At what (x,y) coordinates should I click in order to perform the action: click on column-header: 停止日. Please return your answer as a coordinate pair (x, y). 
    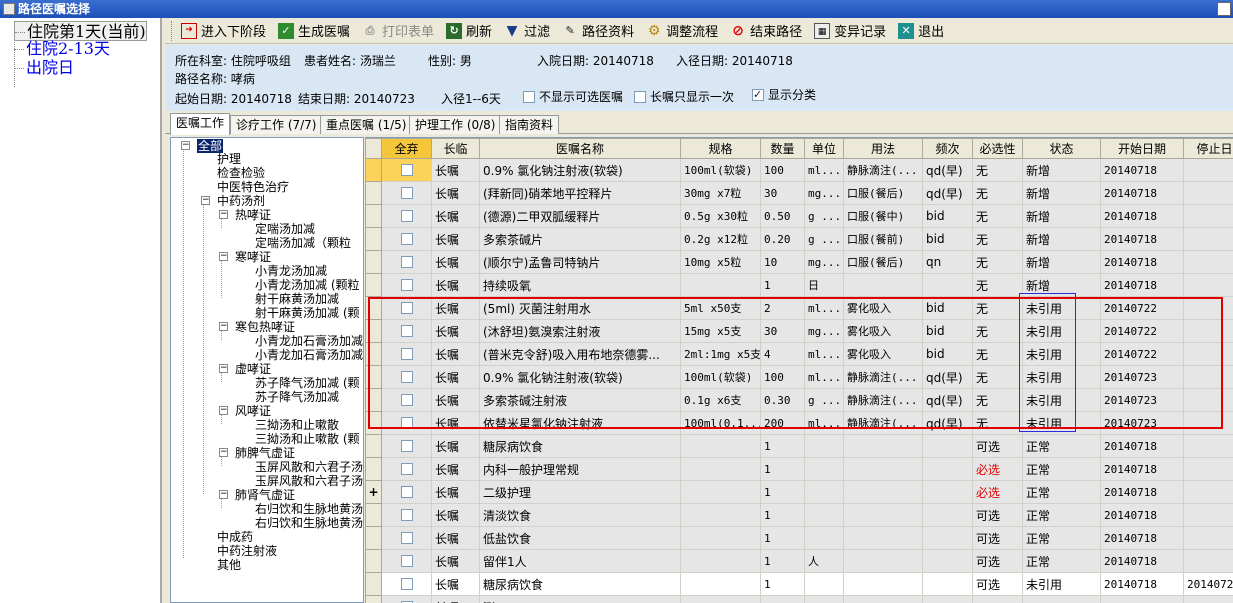
    Looking at the image, I should click on (1208, 148).